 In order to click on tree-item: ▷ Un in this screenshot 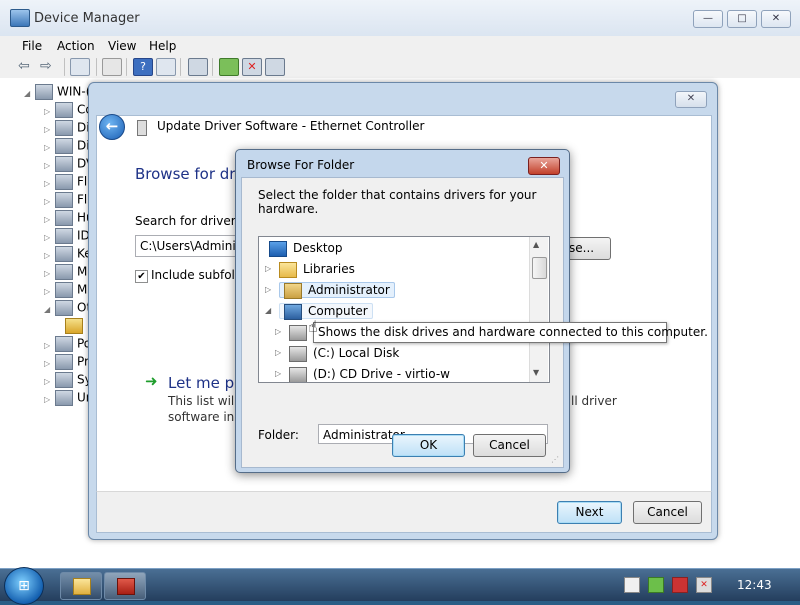, I will do `click(68, 398)`.